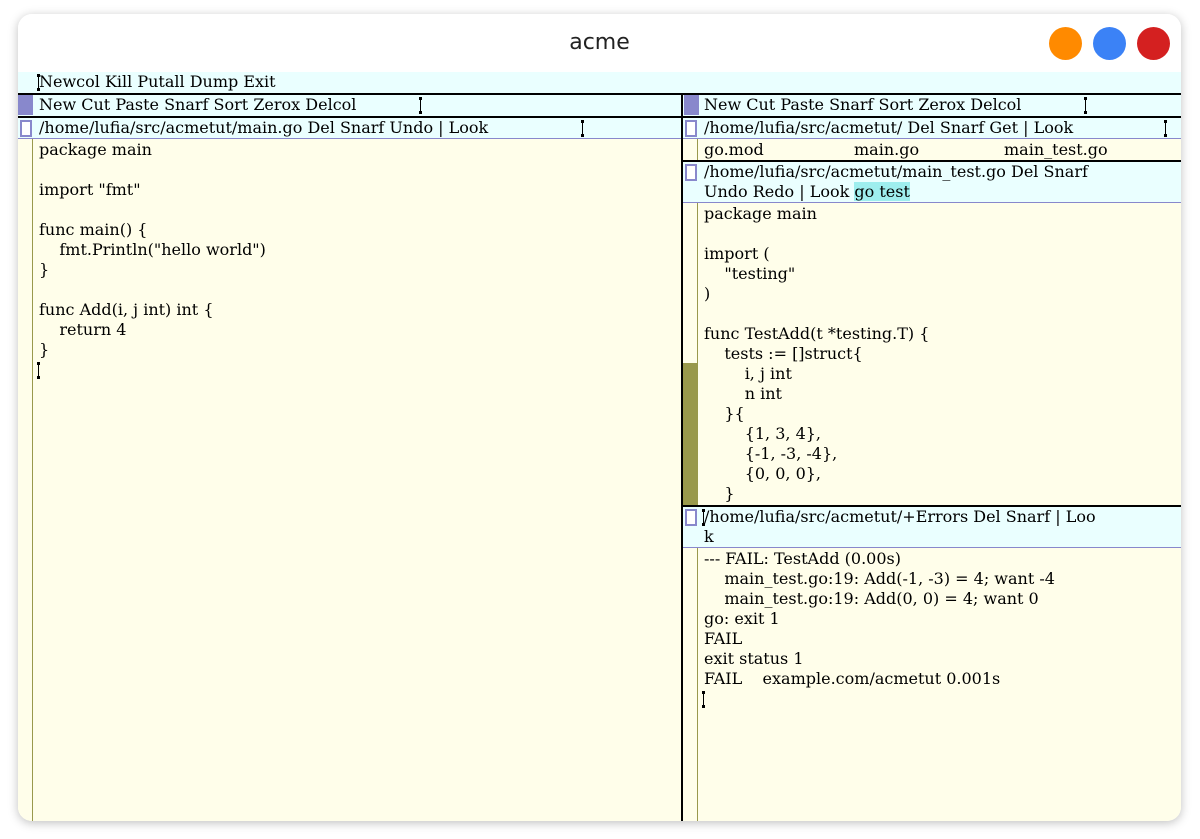 The image size is (1200, 839). I want to click on file-item: go.mod, so click(779, 150).